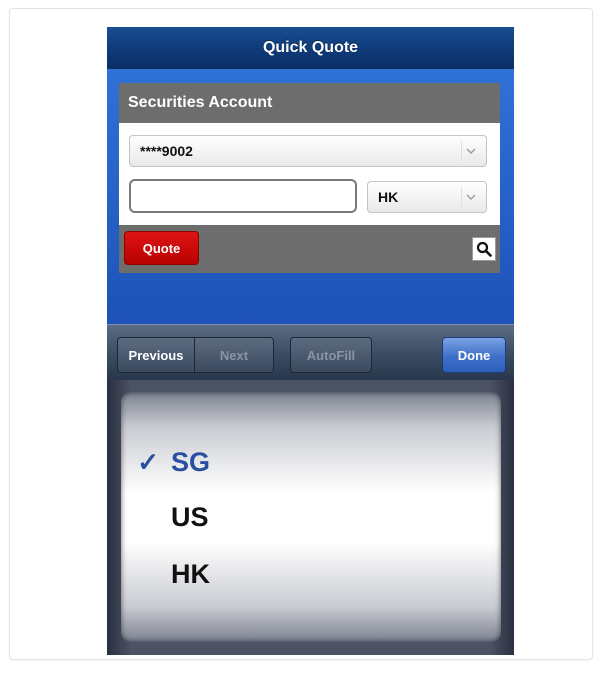 The height and width of the screenshot is (673, 598). Describe the element at coordinates (309, 174) in the screenshot. I see `account-panel-body: ****9002 HK` at that location.